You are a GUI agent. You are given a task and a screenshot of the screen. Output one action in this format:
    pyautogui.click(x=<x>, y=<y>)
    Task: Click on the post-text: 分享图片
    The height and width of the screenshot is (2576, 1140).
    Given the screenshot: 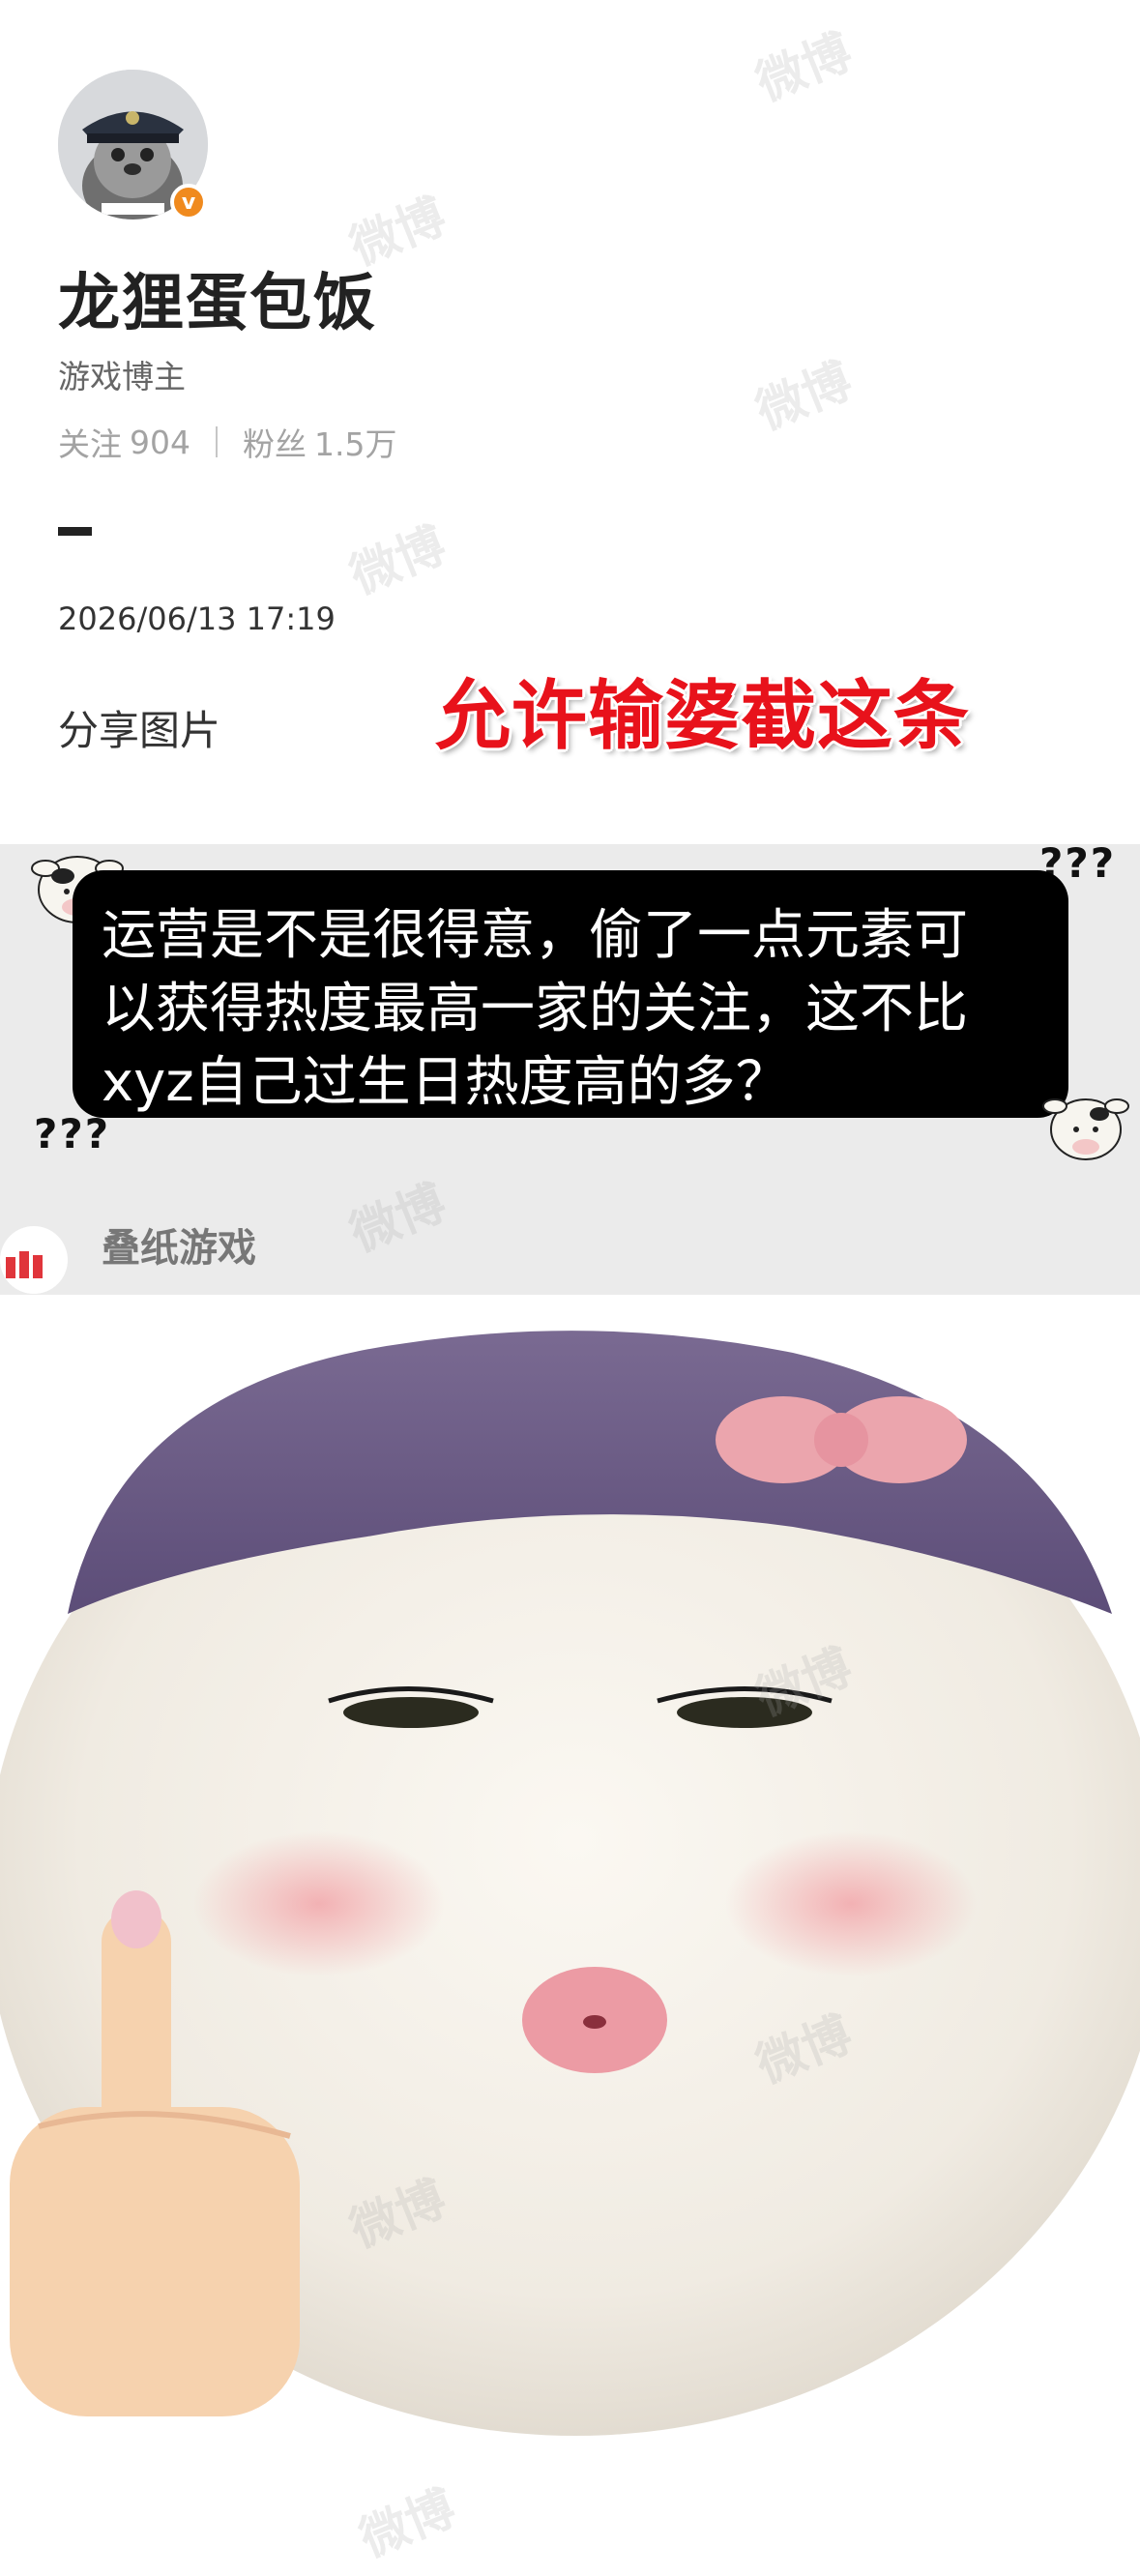 What is the action you would take?
    pyautogui.click(x=139, y=730)
    